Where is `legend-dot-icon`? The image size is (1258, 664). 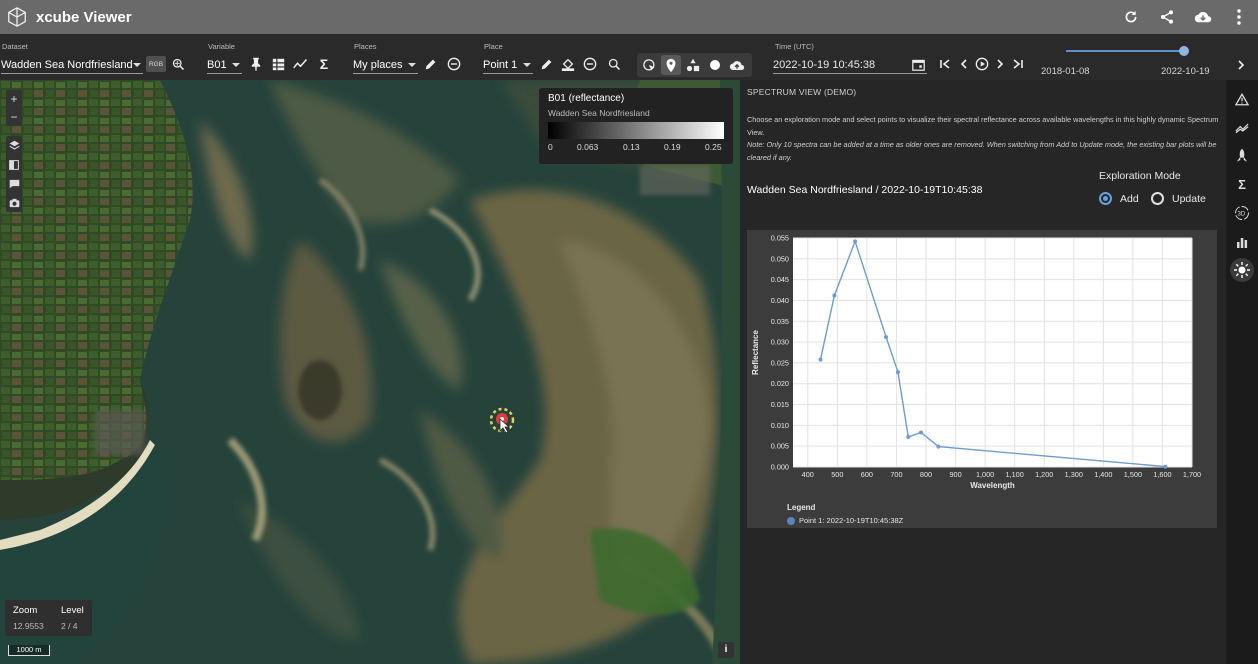
legend-dot-icon is located at coordinates (791, 520).